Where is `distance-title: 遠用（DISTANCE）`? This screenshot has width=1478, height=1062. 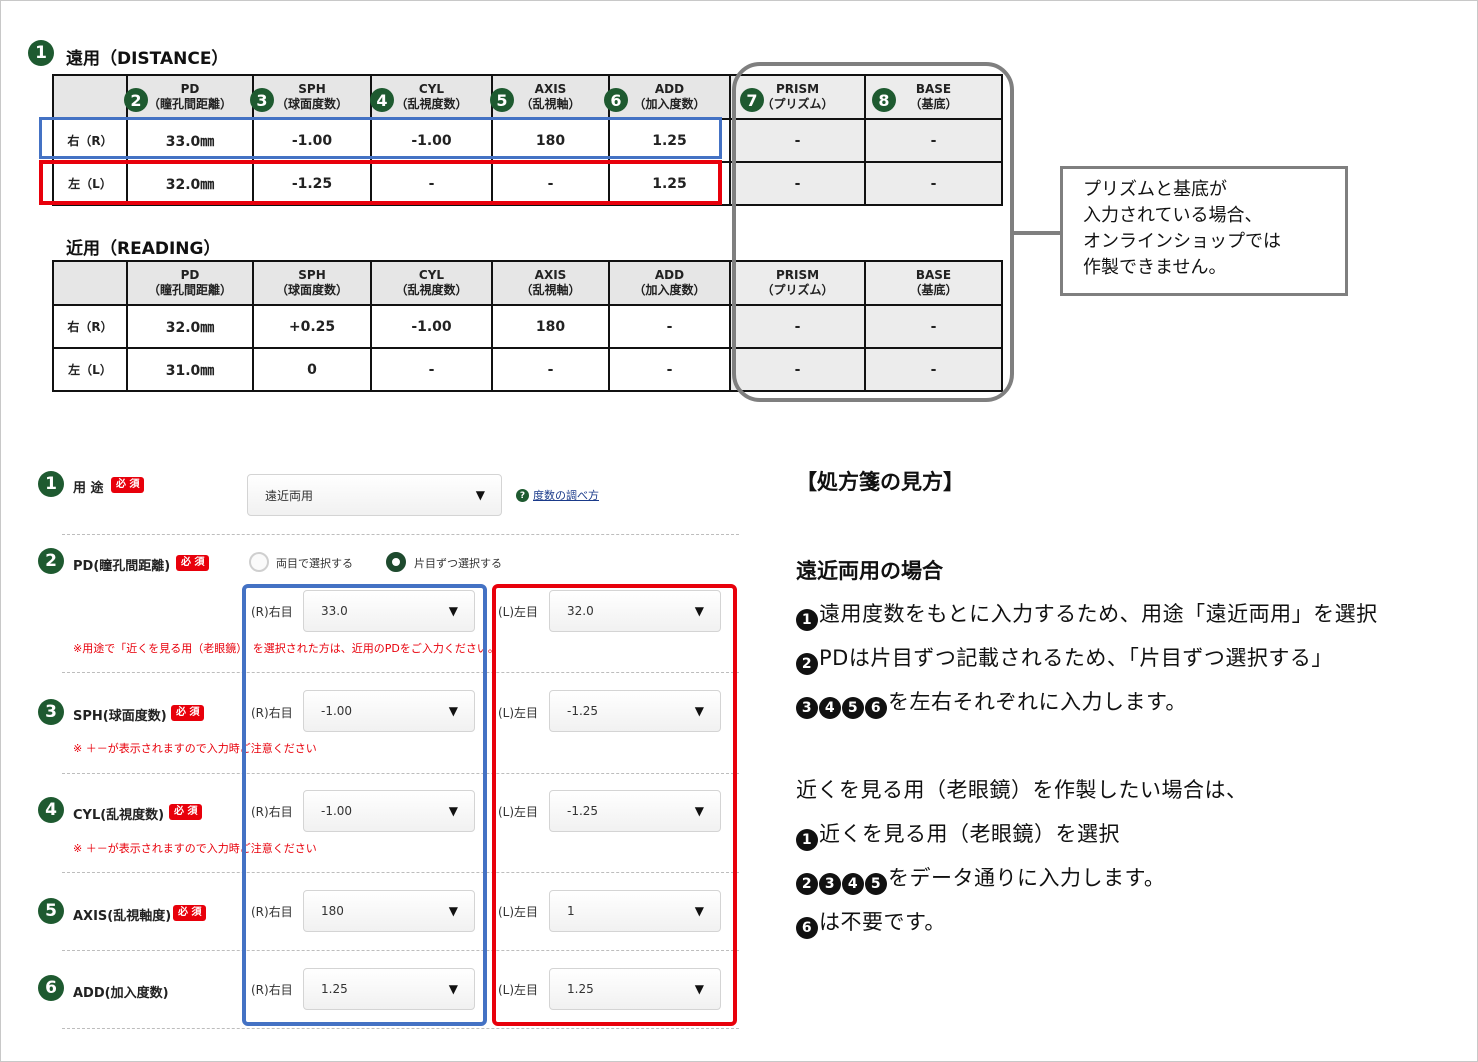 distance-title: 遠用（DISTANCE） is located at coordinates (147, 59).